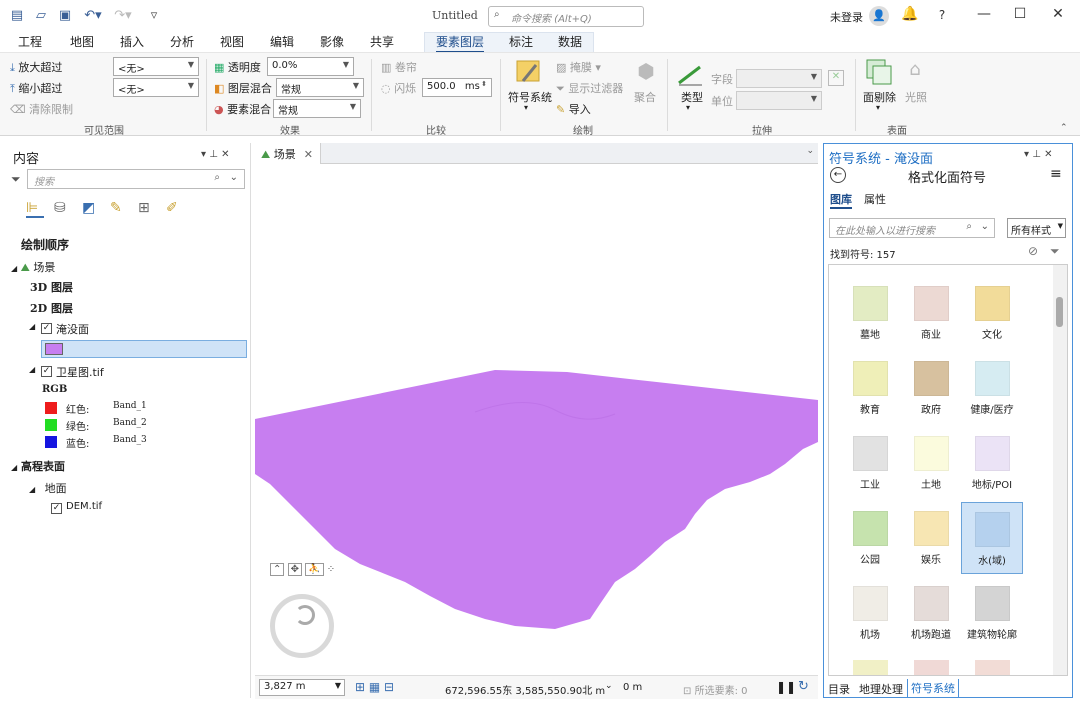 Image resolution: width=1080 pixels, height=703 pixels. I want to click on symbol-item: 教育, so click(870, 388).